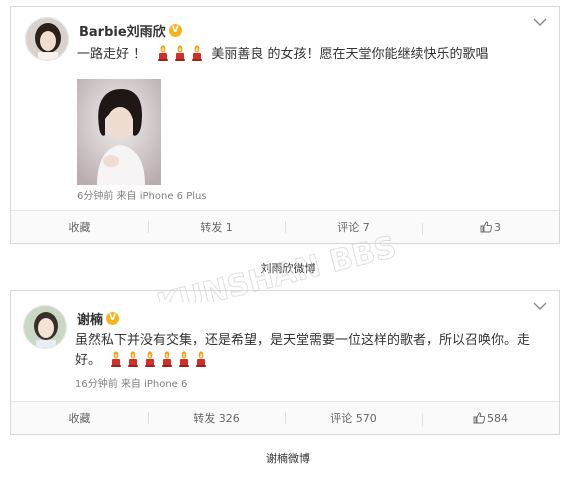  I want to click on action-bar: 收藏 转发 326 评论 570 584, so click(285, 417).